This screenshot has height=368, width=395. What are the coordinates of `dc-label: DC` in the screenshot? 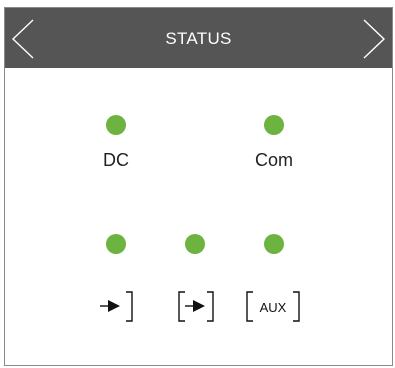 It's located at (116, 160).